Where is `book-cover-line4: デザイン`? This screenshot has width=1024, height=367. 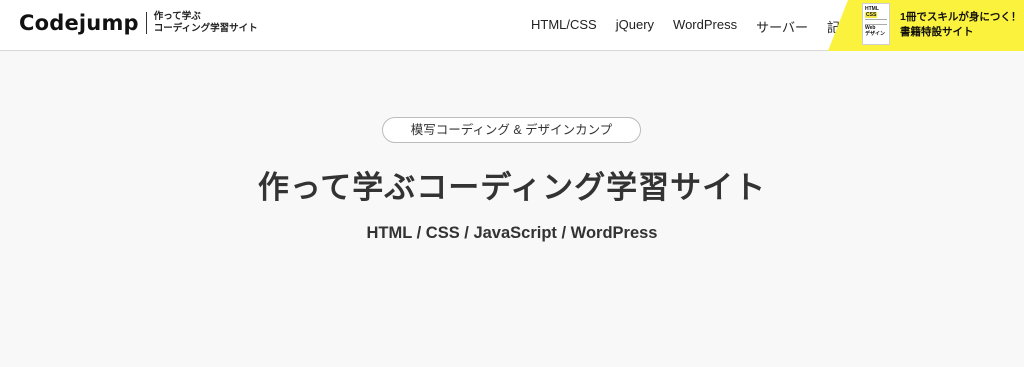
book-cover-line4: デザイン is located at coordinates (875, 34).